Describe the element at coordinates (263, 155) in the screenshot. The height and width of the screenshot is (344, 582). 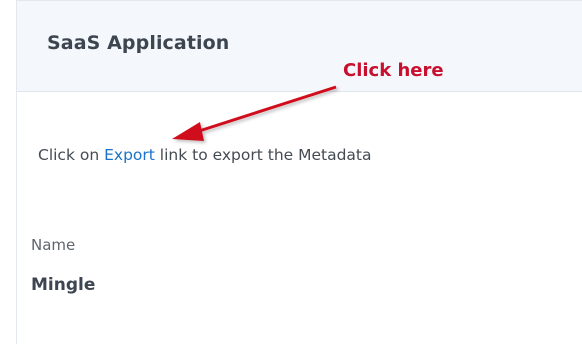
I see `instruction-suffix: link to export the Metadata` at that location.